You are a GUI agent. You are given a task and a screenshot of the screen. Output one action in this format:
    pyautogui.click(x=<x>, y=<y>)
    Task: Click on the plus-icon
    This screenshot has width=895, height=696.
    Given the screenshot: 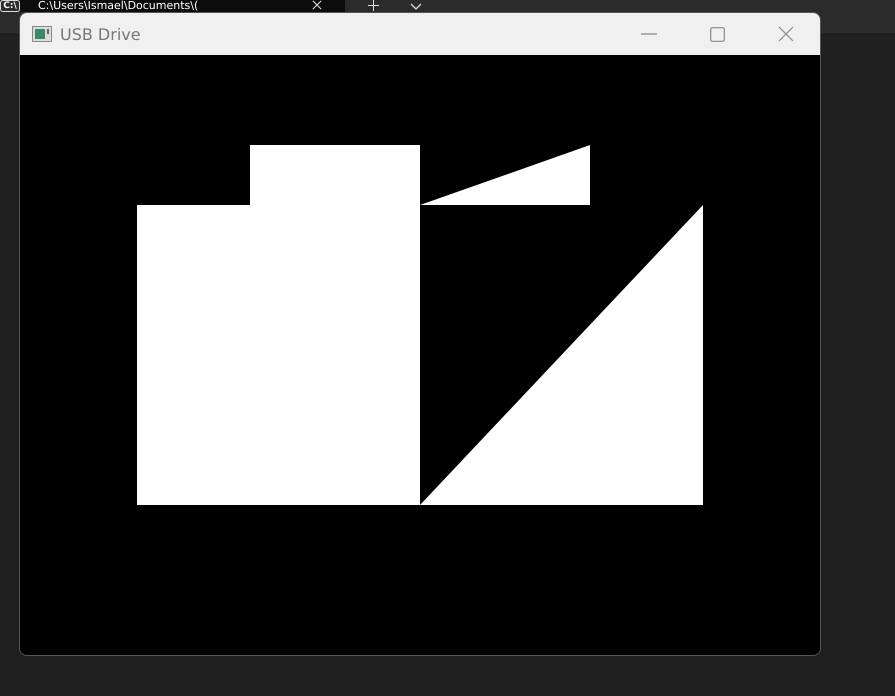 What is the action you would take?
    pyautogui.click(x=373, y=5)
    